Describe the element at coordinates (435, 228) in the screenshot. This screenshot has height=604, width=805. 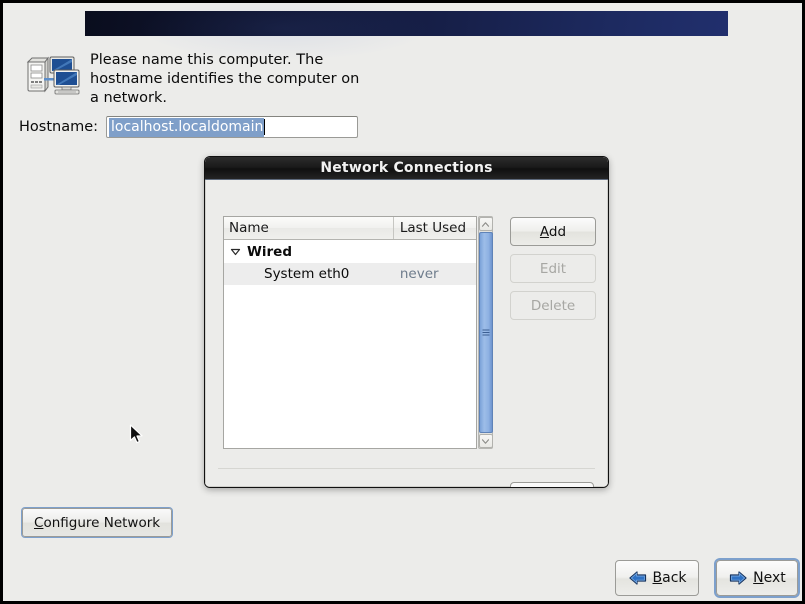
I see `column-header-last-used: Last Used` at that location.